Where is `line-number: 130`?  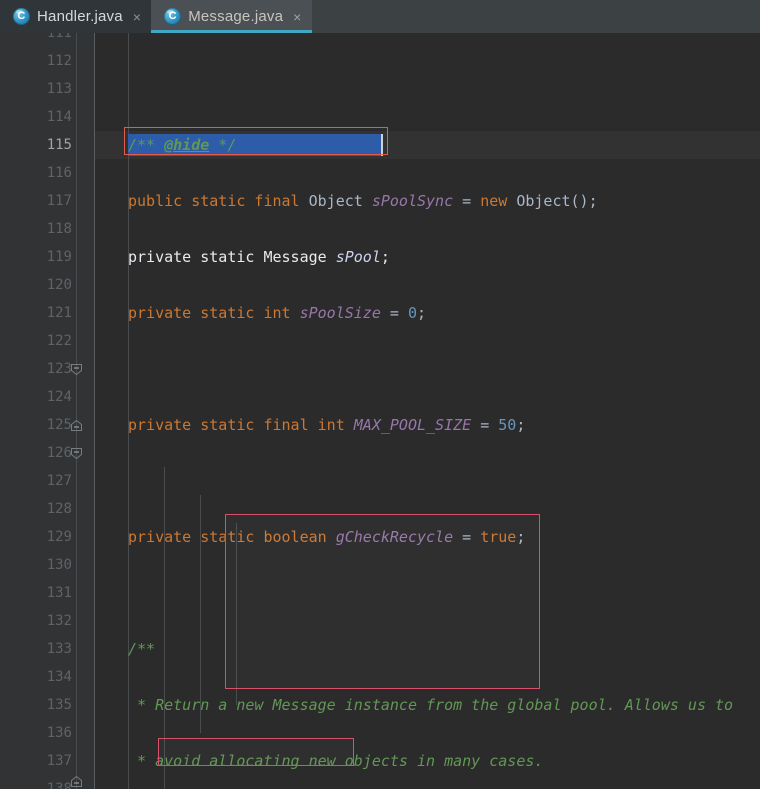
line-number: 130 is located at coordinates (59, 565).